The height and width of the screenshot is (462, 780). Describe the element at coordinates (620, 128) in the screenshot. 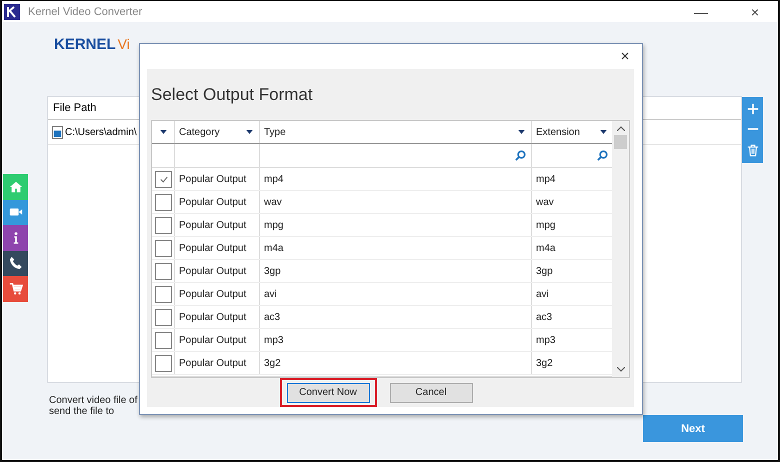

I see `scroll-up-icon` at that location.